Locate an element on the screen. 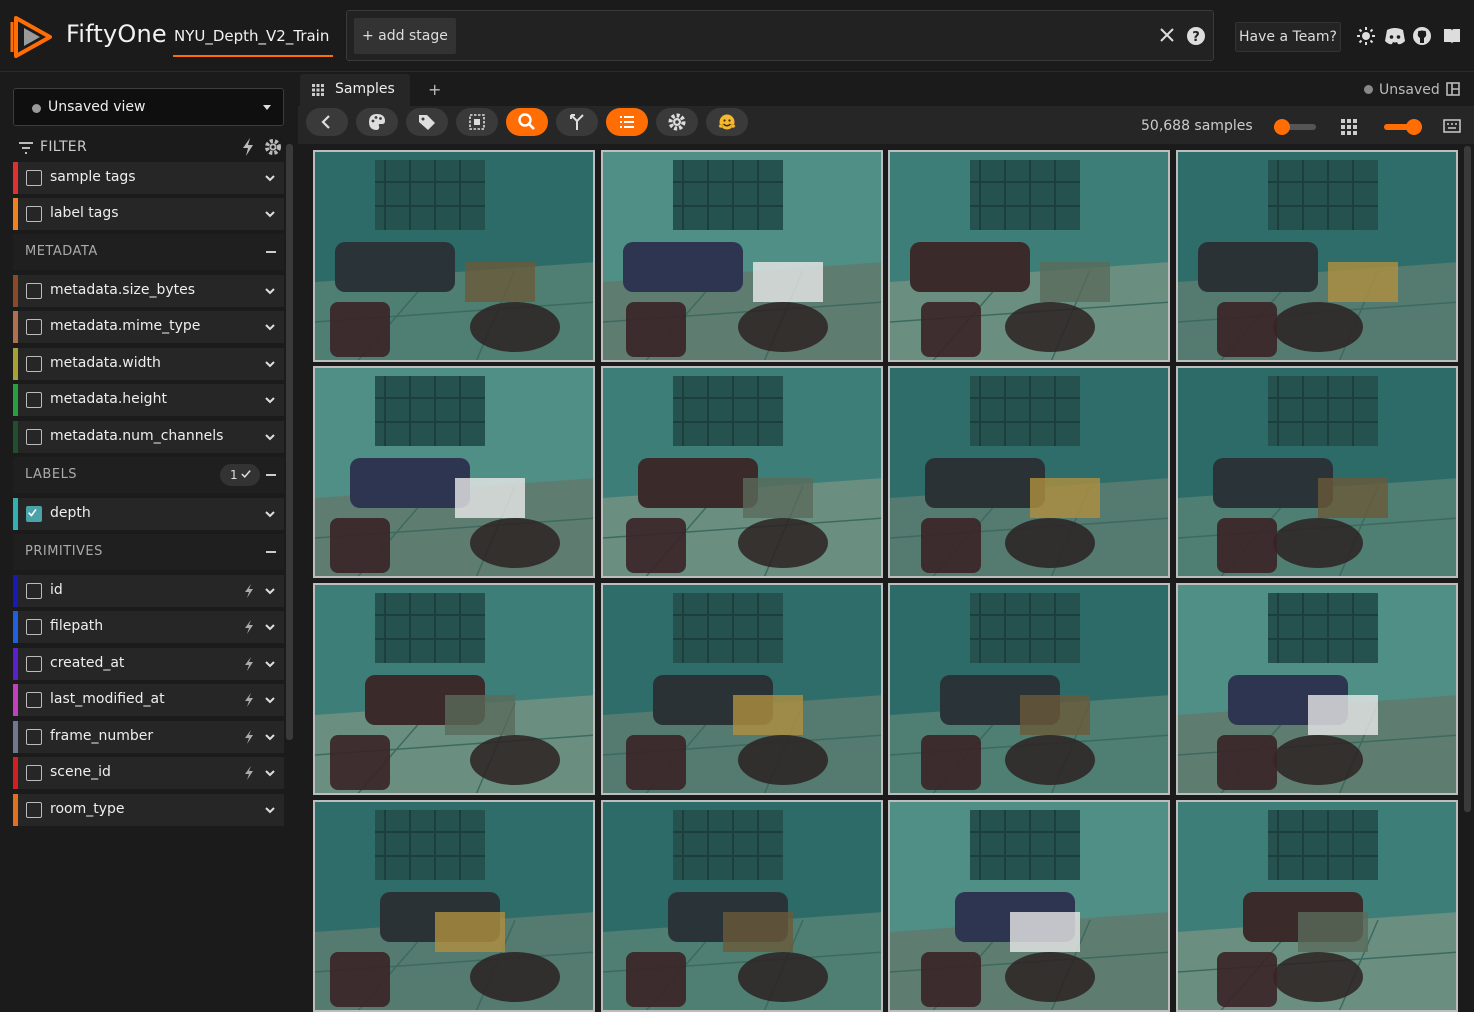 This screenshot has height=1012, width=1474. sidebar-field-row: metadata.width is located at coordinates (148, 364).